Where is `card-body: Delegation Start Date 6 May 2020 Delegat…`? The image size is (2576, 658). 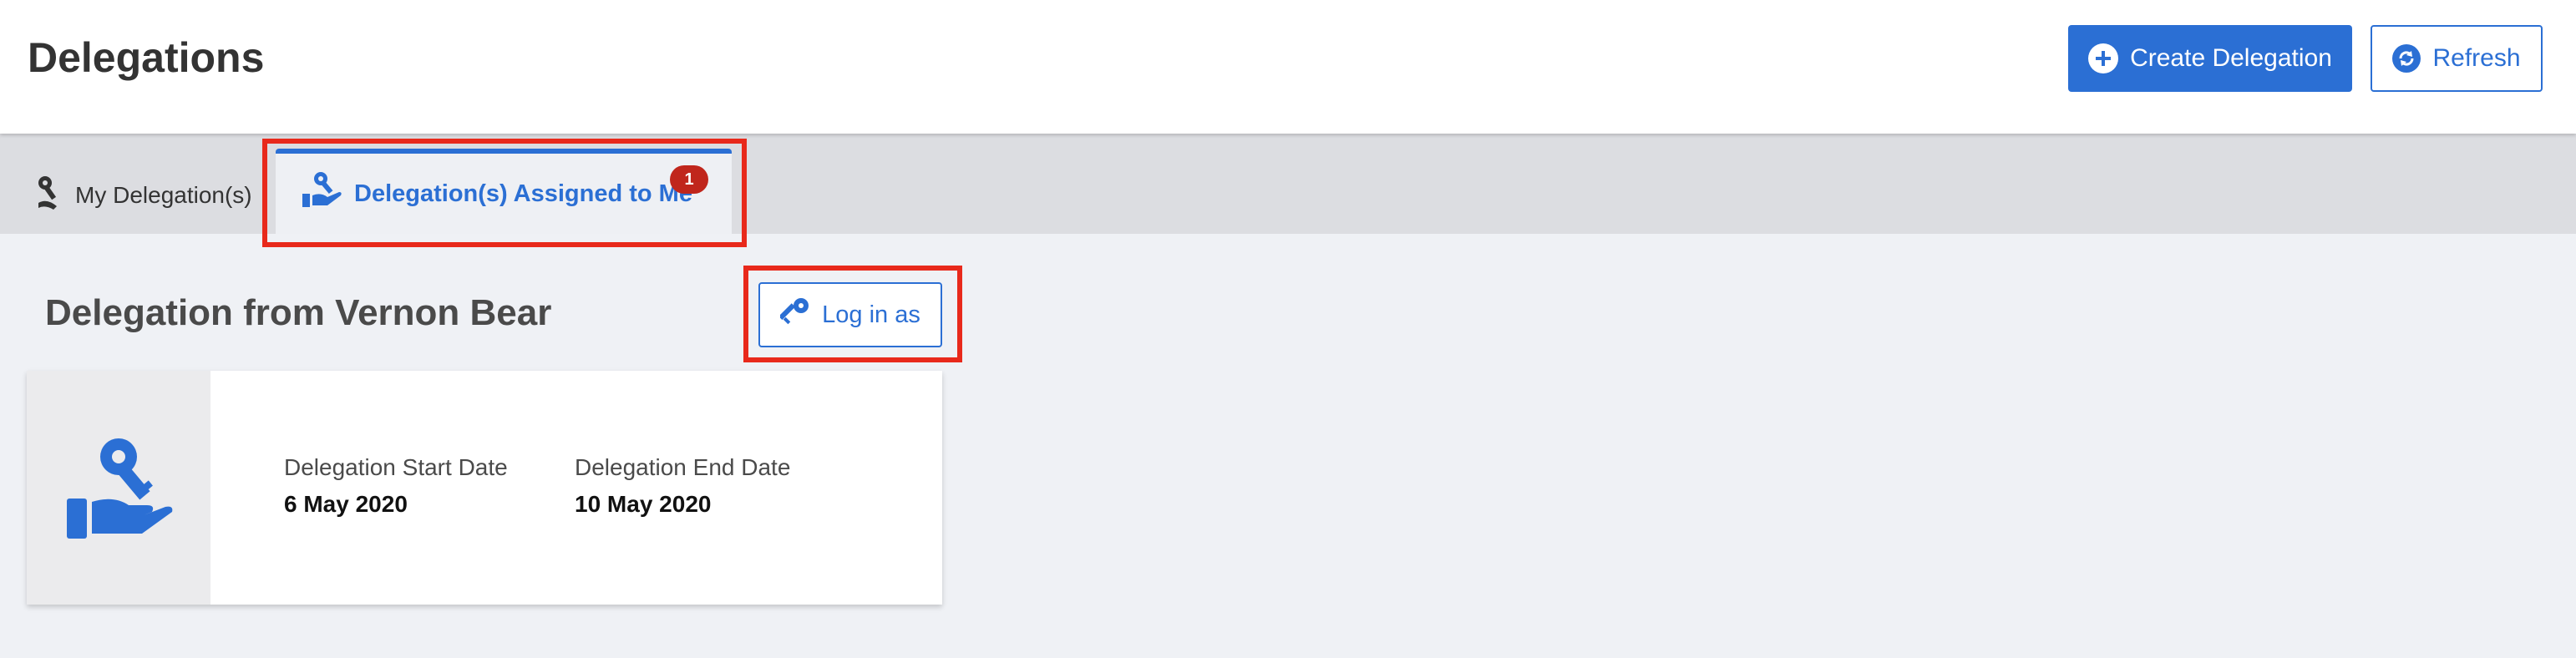
card-body: Delegation Start Date 6 May 2020 Delegat… is located at coordinates (576, 488).